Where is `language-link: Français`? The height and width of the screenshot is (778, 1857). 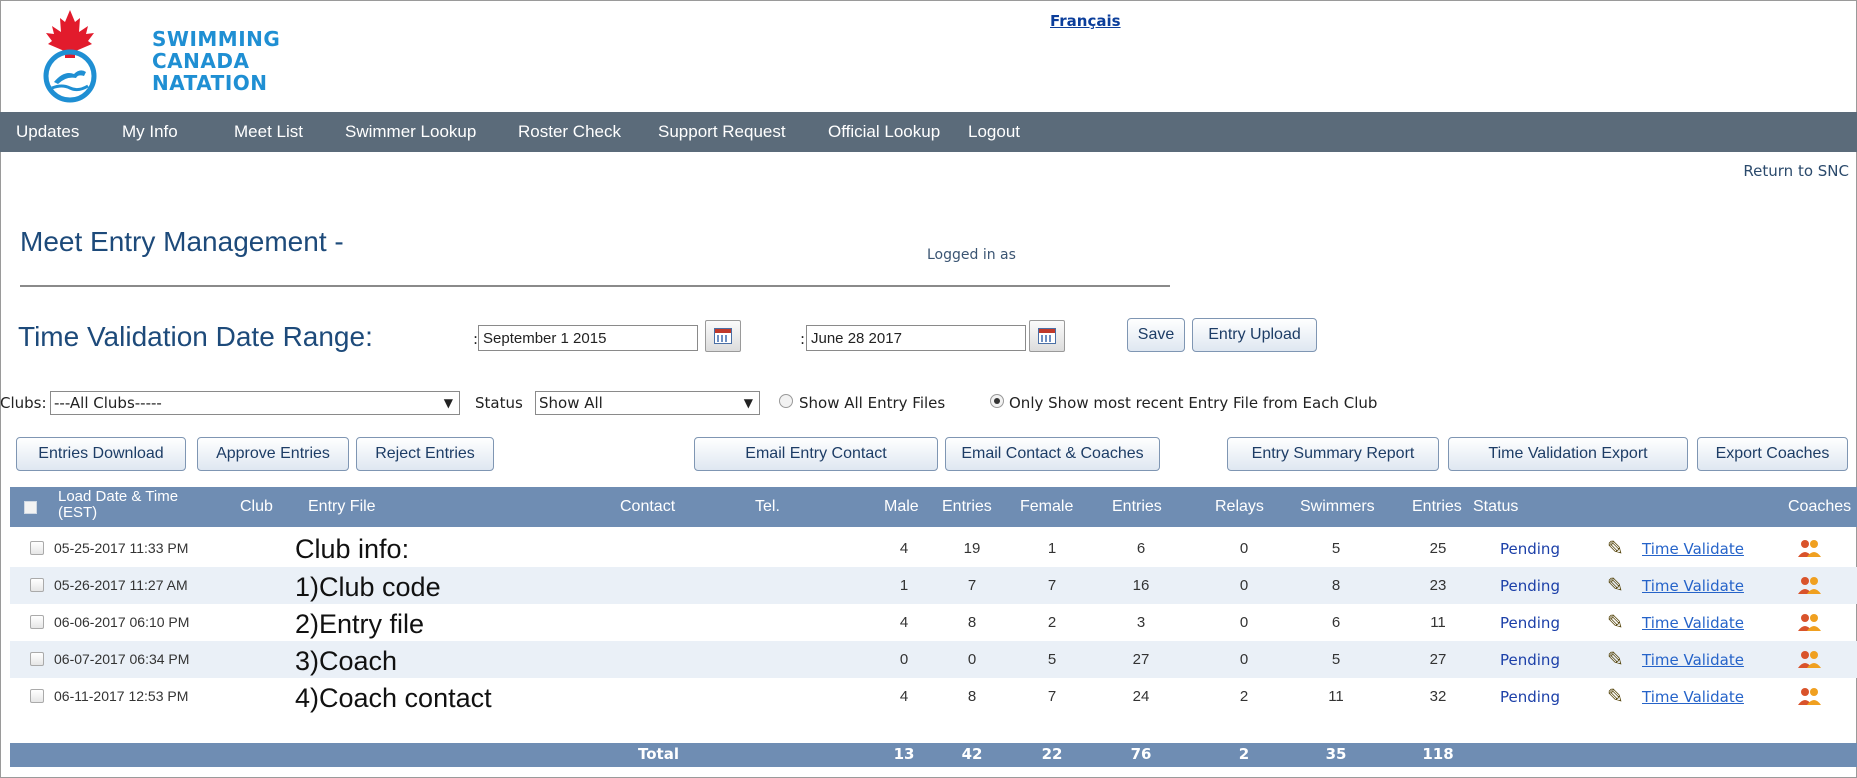 language-link: Français is located at coordinates (1085, 21).